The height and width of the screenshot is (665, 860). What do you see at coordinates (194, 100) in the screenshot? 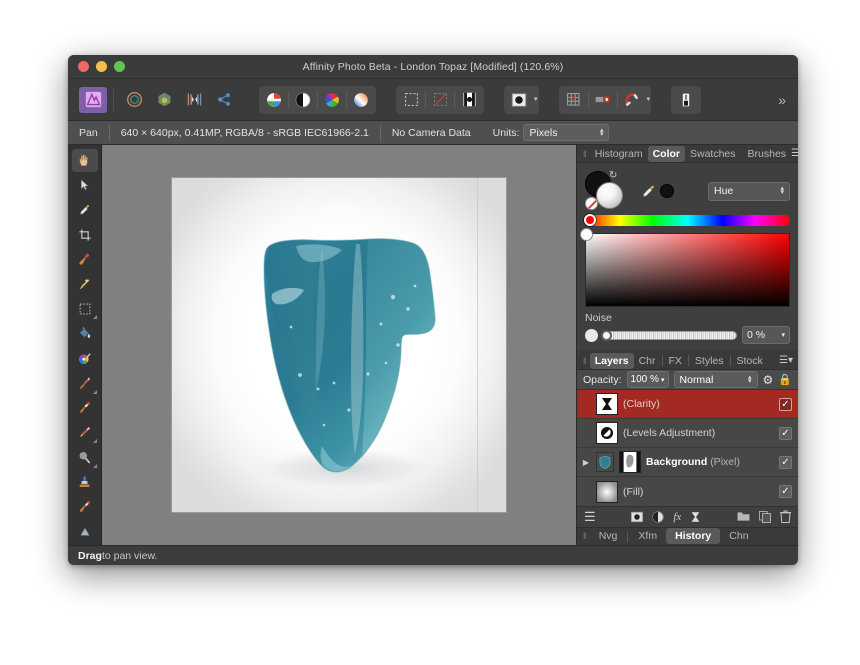
I see `tone-mapping-persona-button` at bounding box center [194, 100].